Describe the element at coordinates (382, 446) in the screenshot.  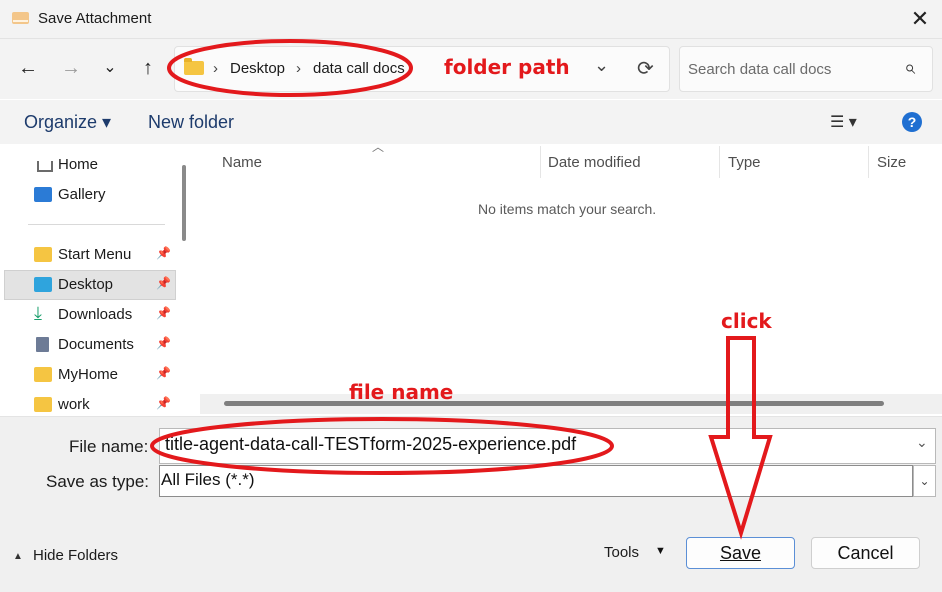
I see `file-name-ellipse` at that location.